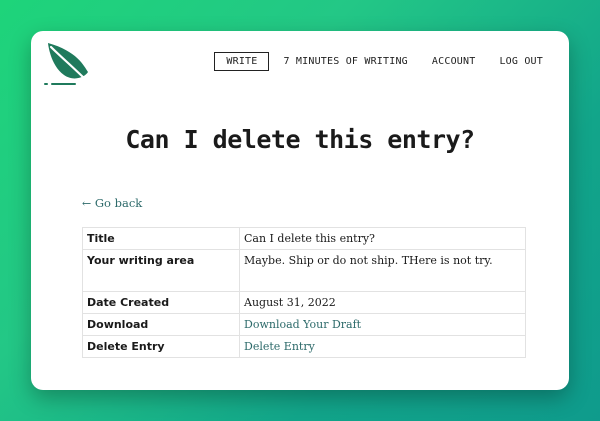  I want to click on table-row: Download Download Your Draft, so click(304, 324).